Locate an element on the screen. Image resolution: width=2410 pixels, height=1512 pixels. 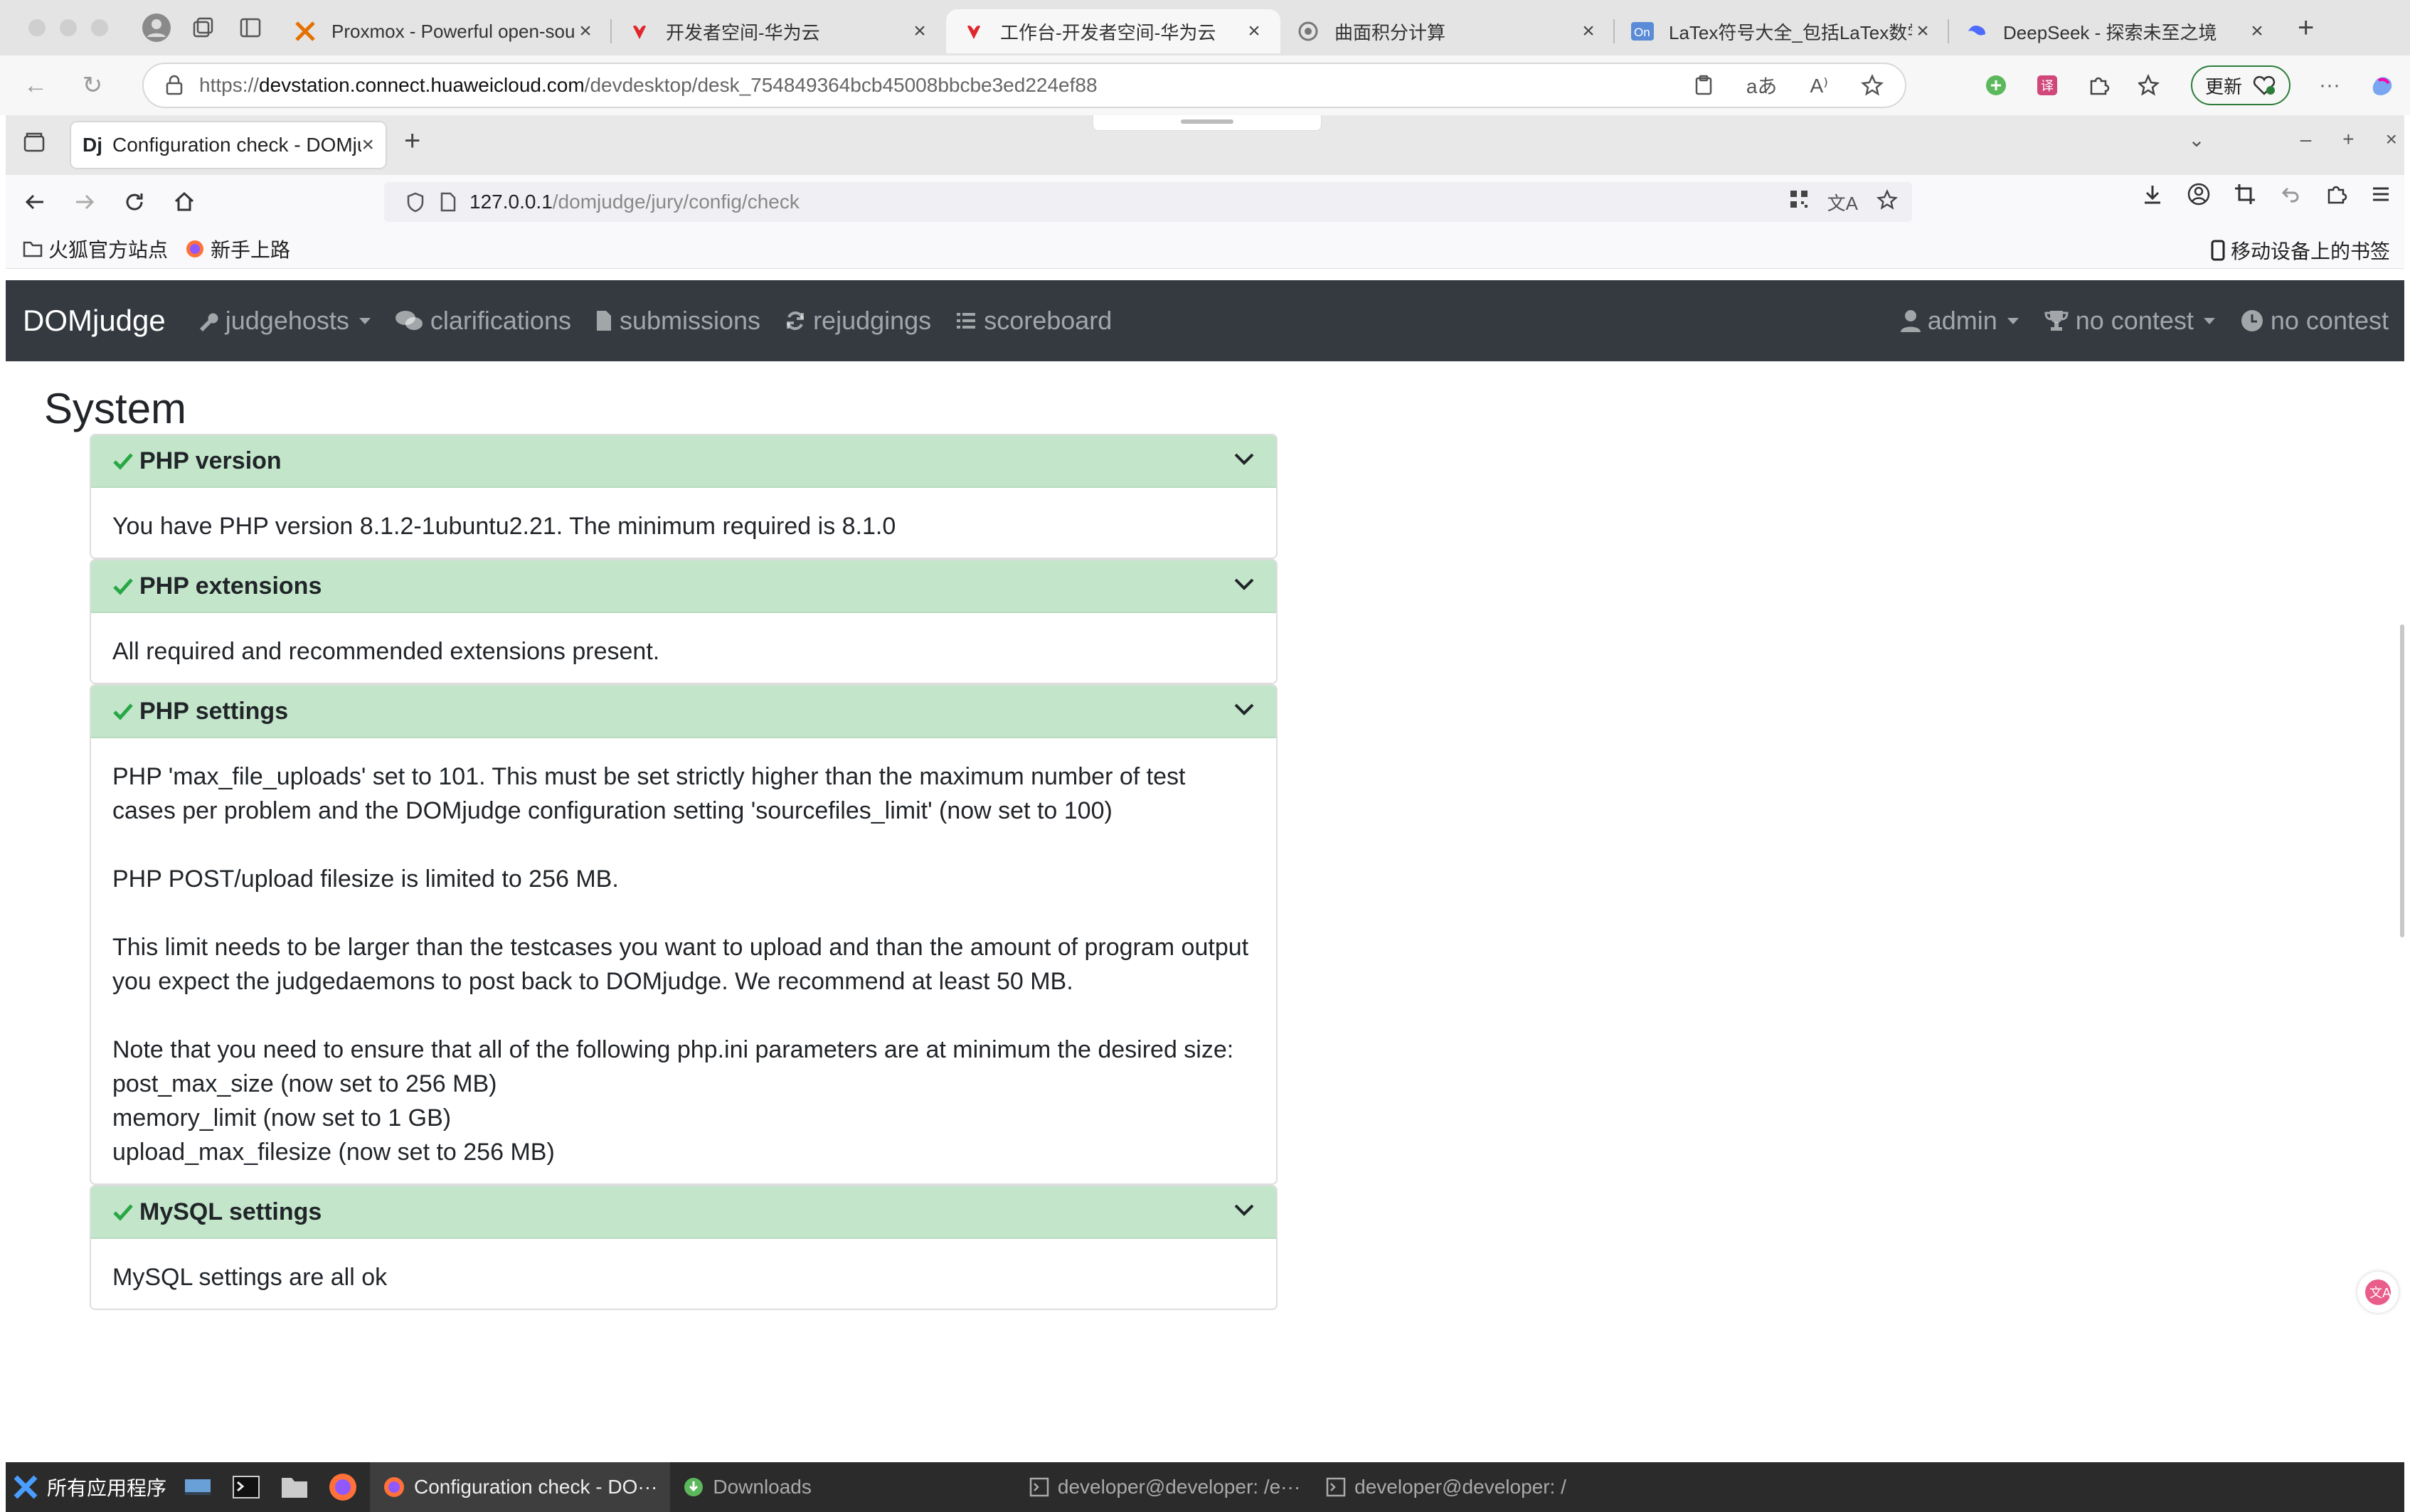
nav-clarifications: clarifications is located at coordinates (483, 321).